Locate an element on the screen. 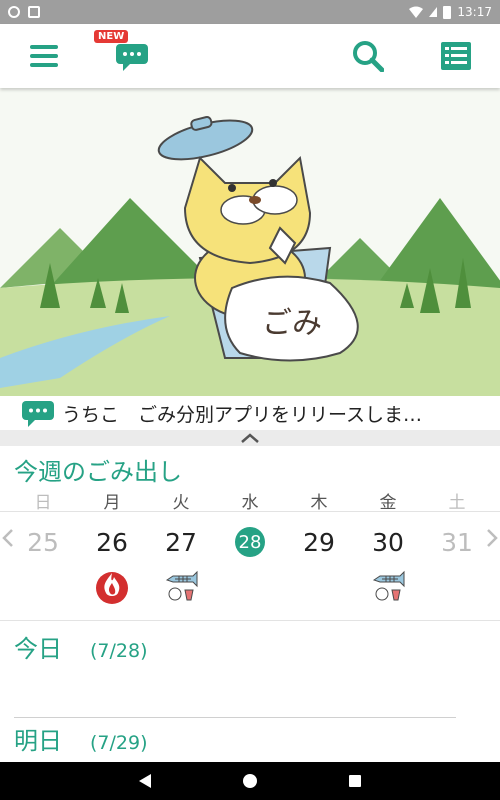 The image size is (500, 800). weekday-label: 土 is located at coordinates (457, 503).